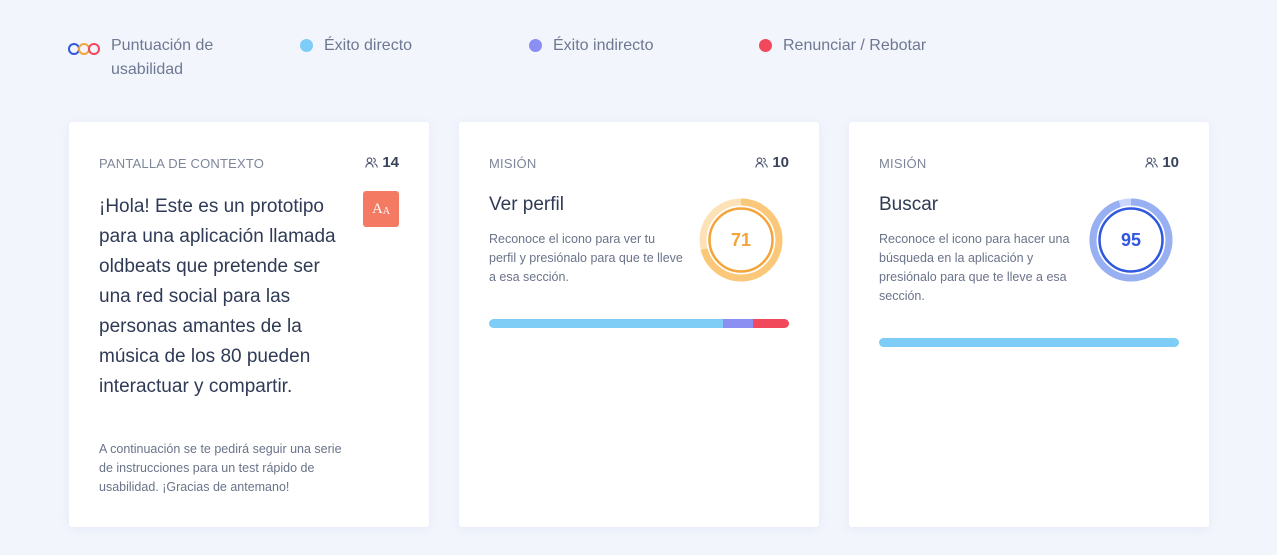  I want to click on usability-score-ring: 71, so click(741, 240).